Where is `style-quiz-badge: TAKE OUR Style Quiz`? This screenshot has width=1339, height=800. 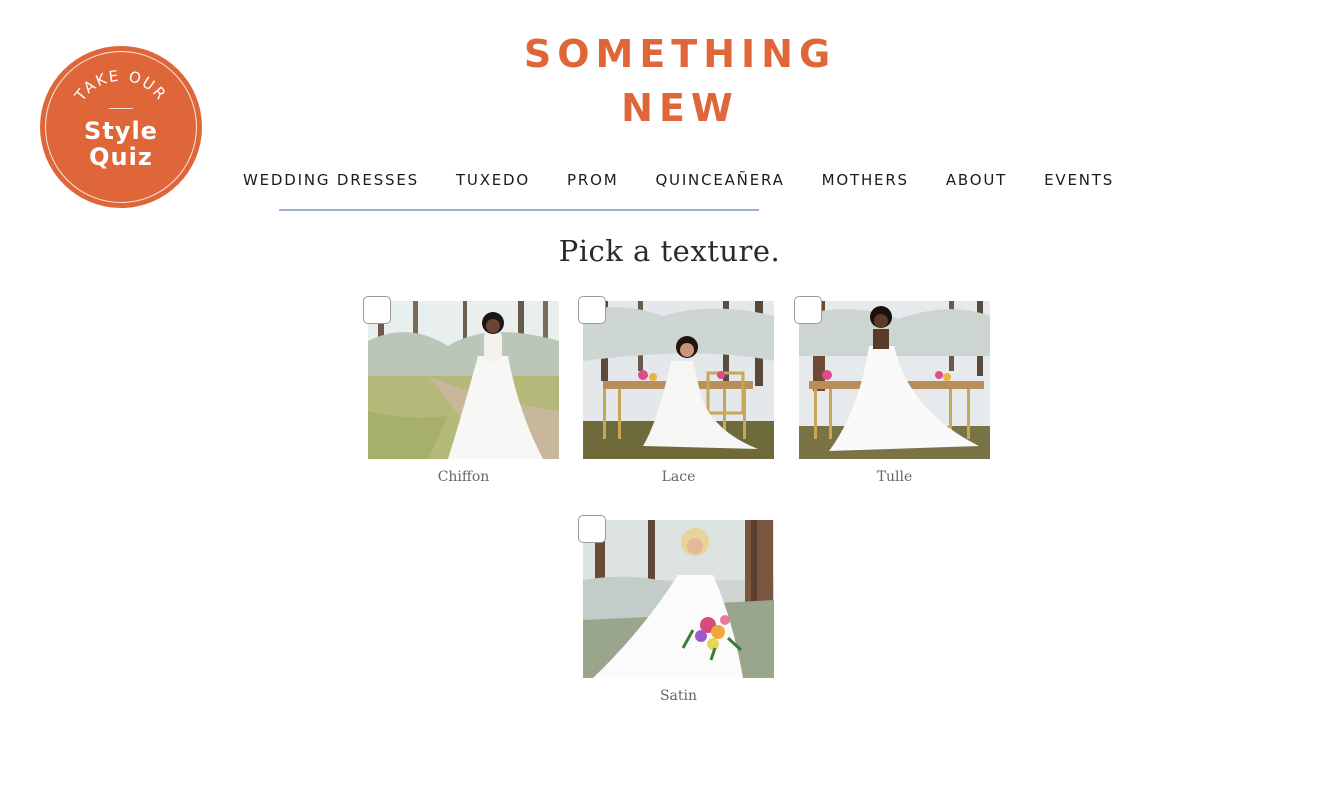 style-quiz-badge: TAKE OUR Style Quiz is located at coordinates (121, 127).